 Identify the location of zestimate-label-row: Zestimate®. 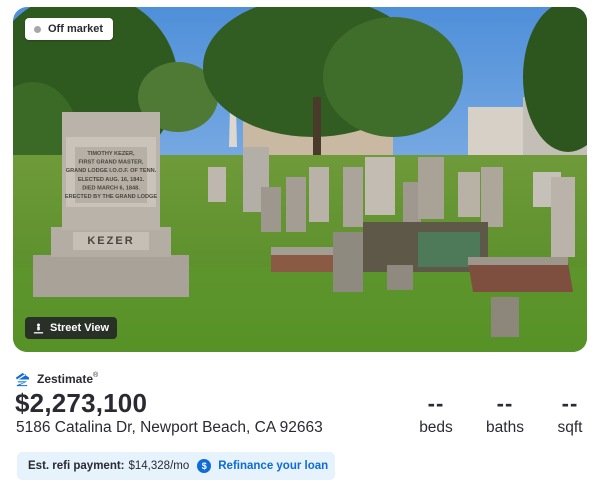
(56, 379).